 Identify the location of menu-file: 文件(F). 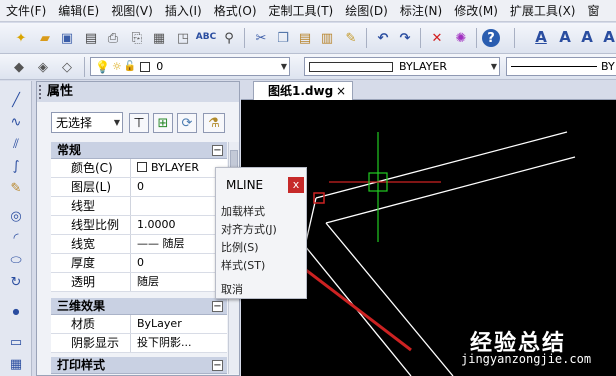
(26, 10).